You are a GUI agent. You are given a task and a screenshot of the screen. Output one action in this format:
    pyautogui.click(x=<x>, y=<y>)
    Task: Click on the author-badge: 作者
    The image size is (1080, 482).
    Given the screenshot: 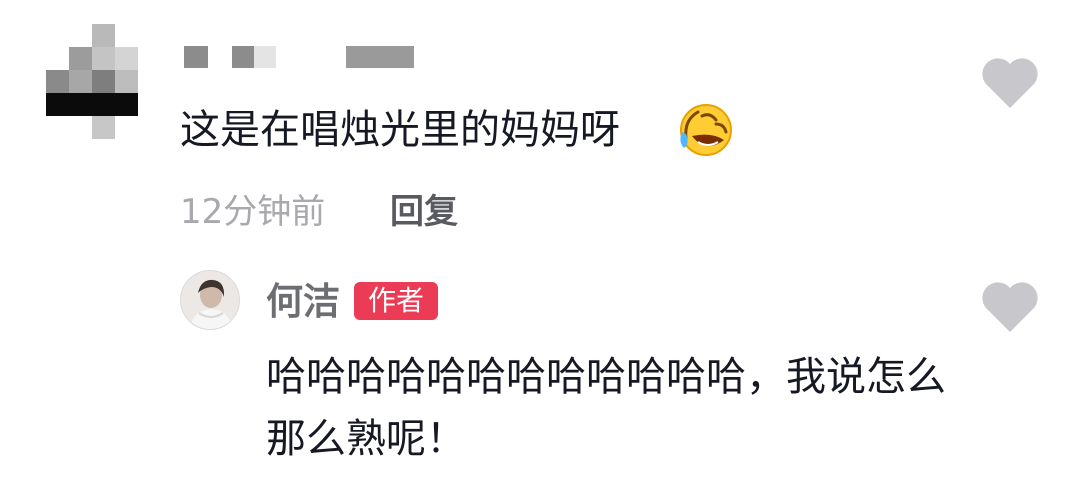 What is the action you would take?
    pyautogui.click(x=396, y=301)
    